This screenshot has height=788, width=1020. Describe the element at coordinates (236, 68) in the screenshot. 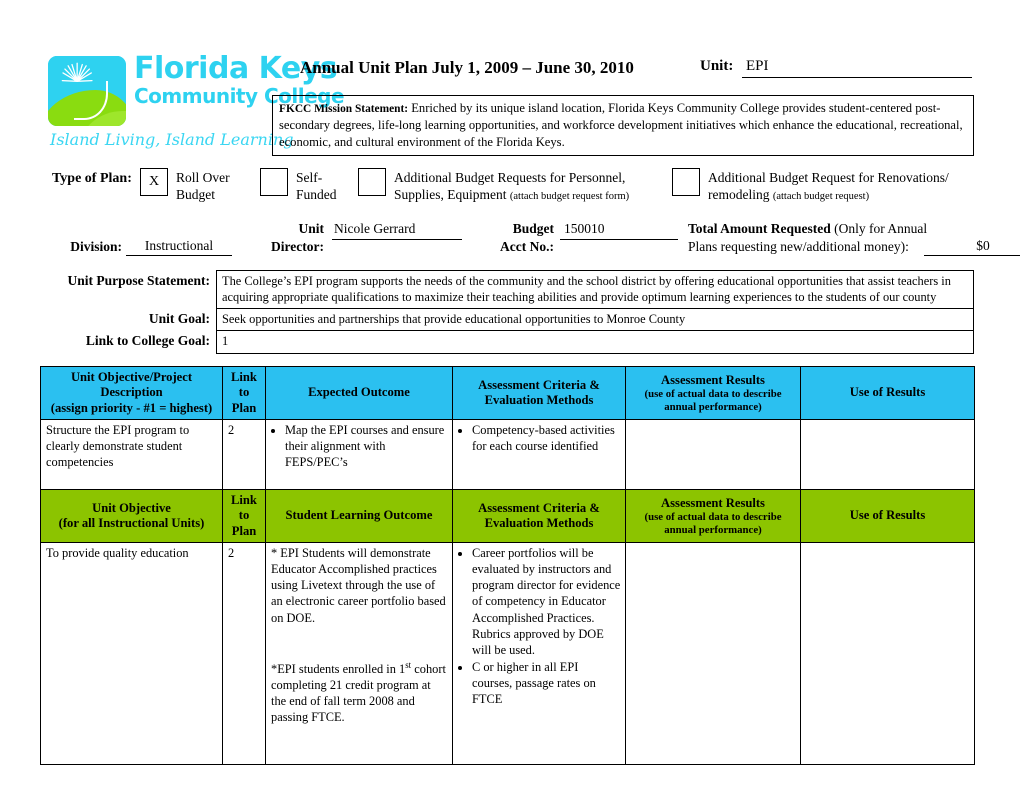

I see `logo-line-1: Florida Keys` at that location.